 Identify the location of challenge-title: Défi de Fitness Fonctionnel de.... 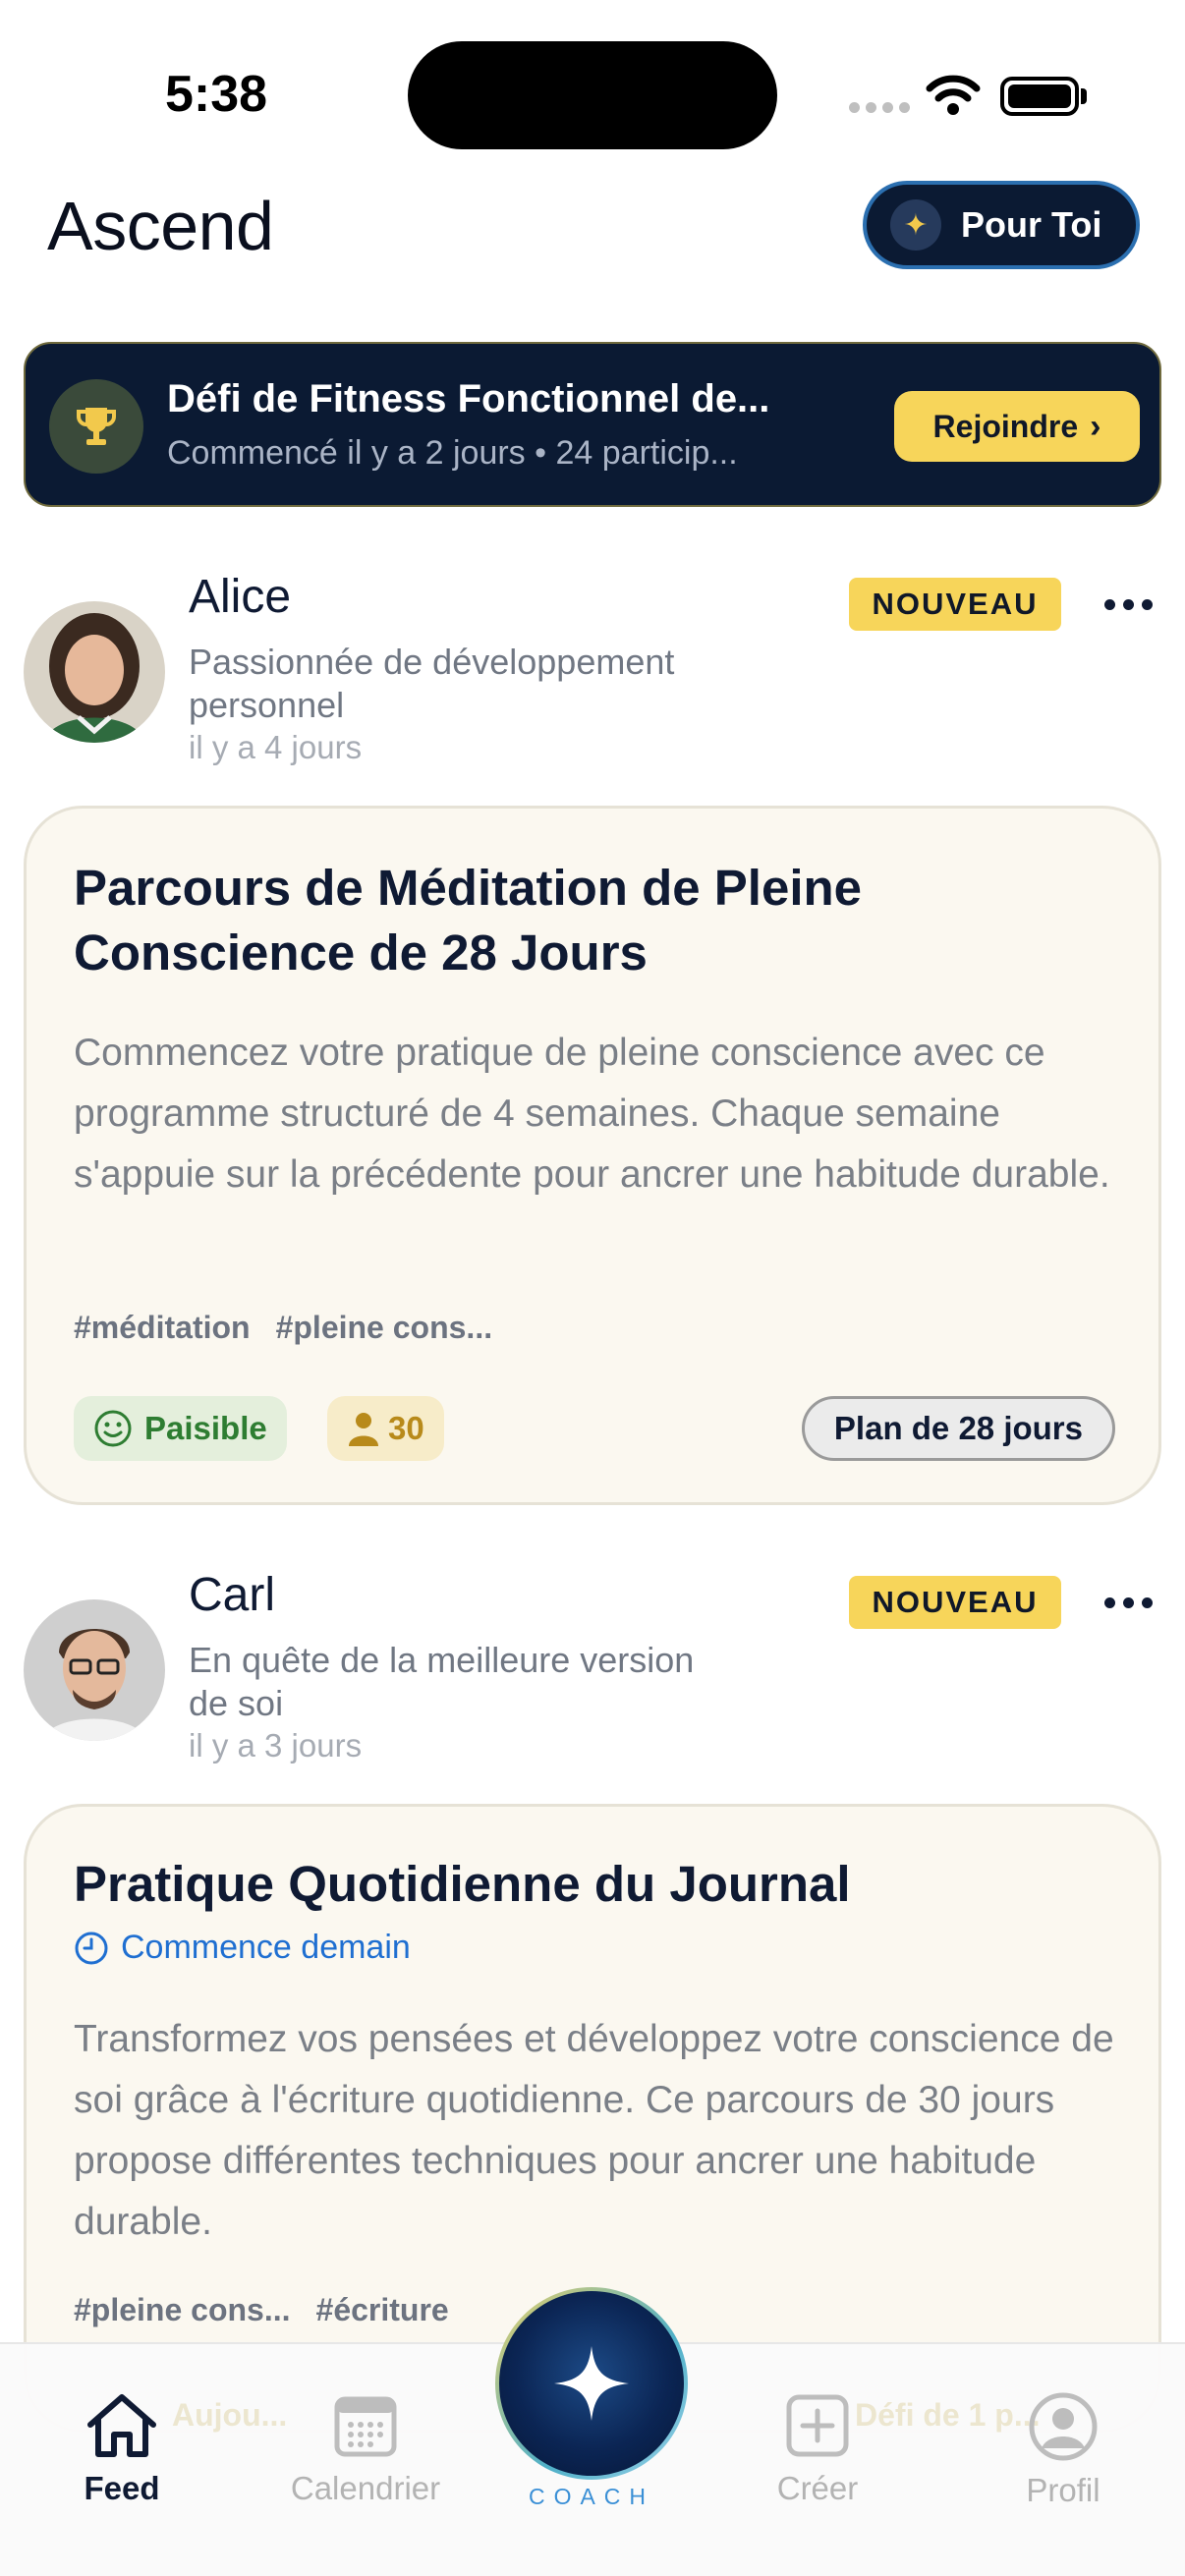
(469, 398).